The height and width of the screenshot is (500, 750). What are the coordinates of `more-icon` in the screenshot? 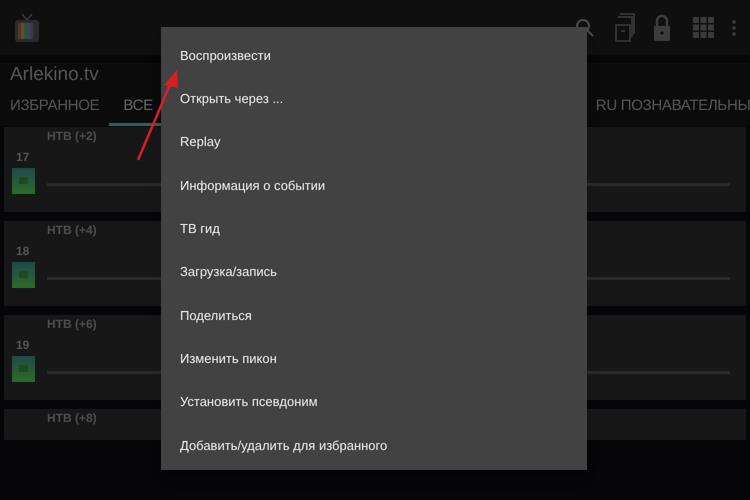 It's located at (734, 28).